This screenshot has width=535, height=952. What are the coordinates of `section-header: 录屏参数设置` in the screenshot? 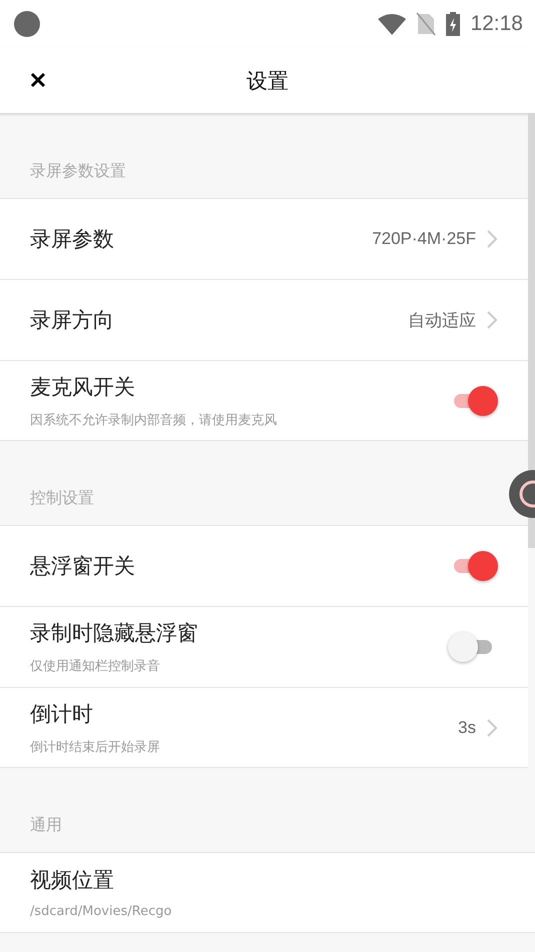 It's located at (78, 171).